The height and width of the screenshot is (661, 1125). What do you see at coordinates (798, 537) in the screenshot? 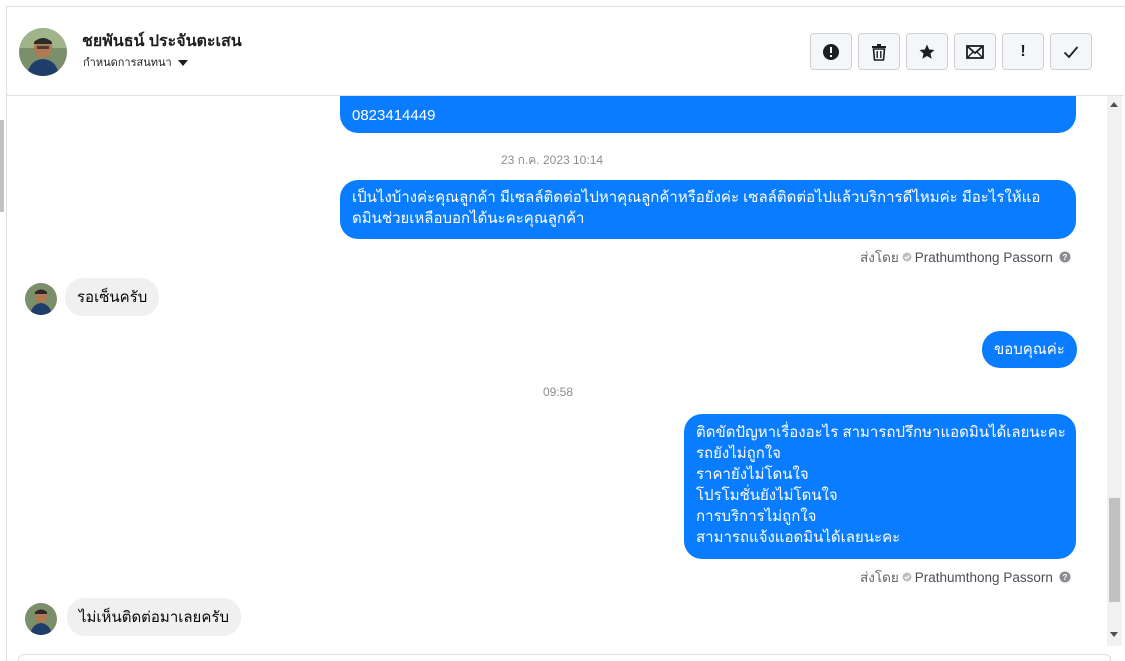
I see `message-text-line: สามารถแจ้งแอดมินได้เลยนะคะ` at bounding box center [798, 537].